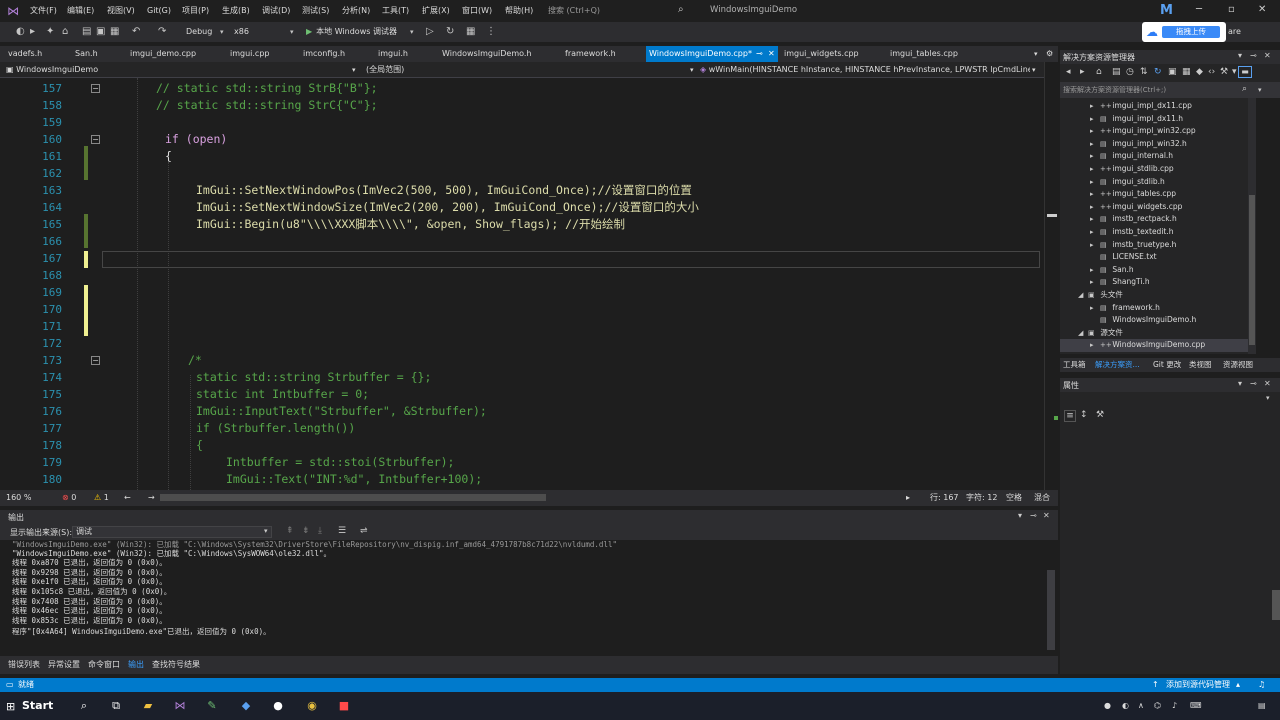 The height and width of the screenshot is (720, 1280). What do you see at coordinates (1074, 365) in the screenshot?
I see `tab-toolbox: 工具箱` at bounding box center [1074, 365].